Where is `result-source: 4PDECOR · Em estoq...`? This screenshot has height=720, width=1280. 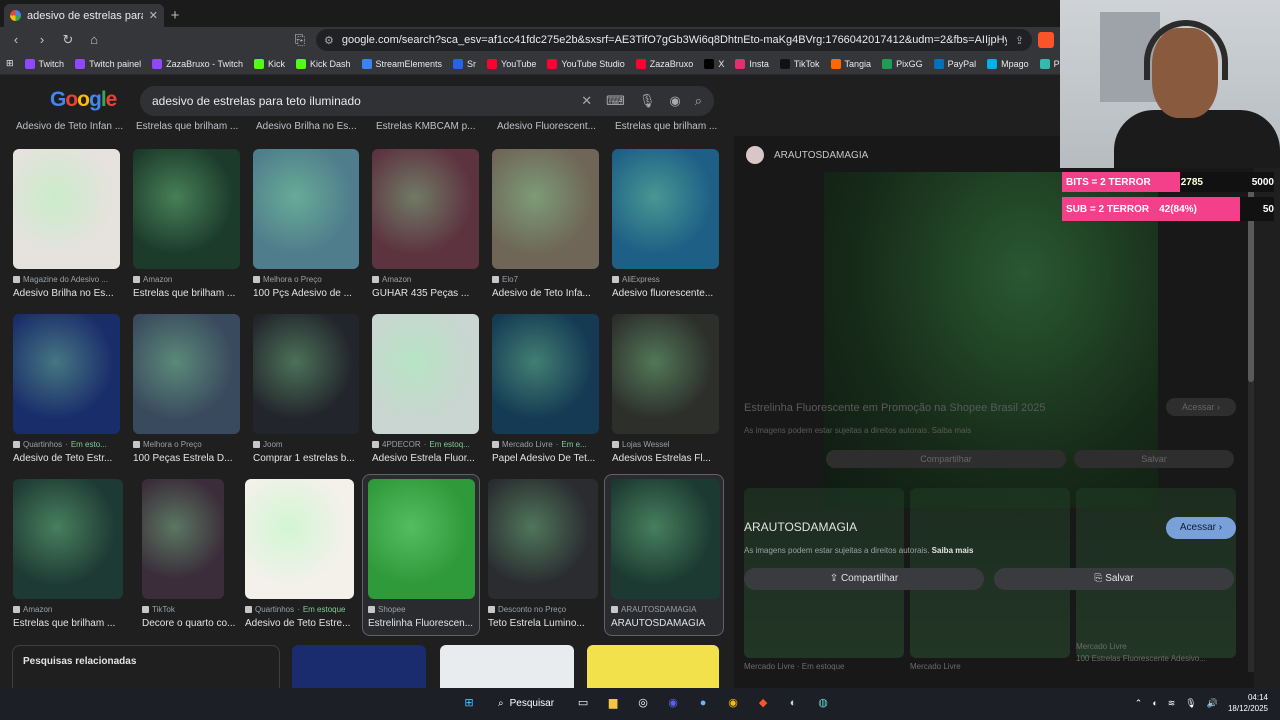 result-source: 4PDECOR · Em estoq... is located at coordinates (427, 444).